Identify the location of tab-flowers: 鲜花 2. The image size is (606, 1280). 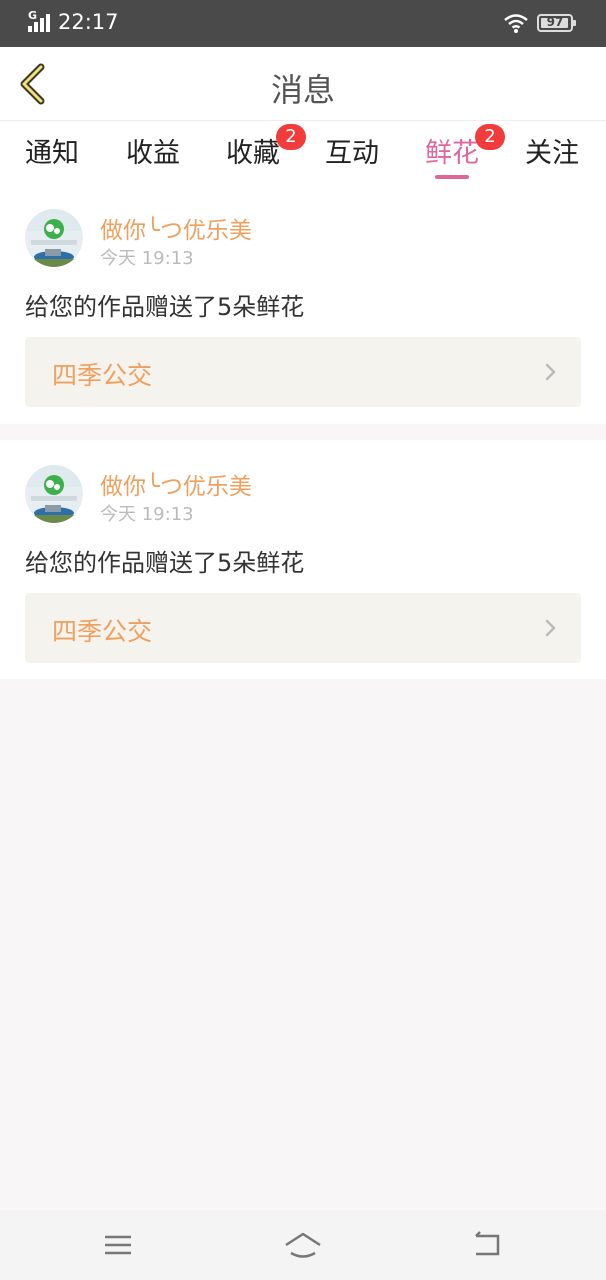
(458, 151).